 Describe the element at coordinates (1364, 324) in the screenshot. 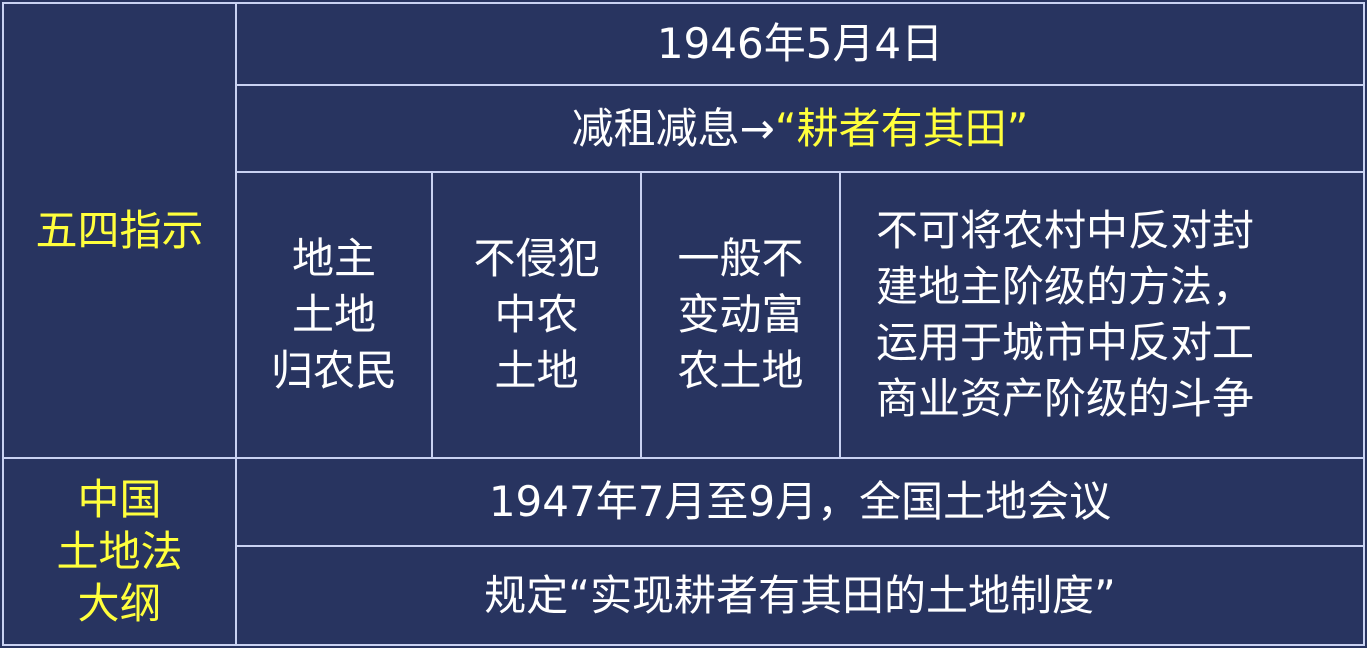

I see `border-right` at that location.